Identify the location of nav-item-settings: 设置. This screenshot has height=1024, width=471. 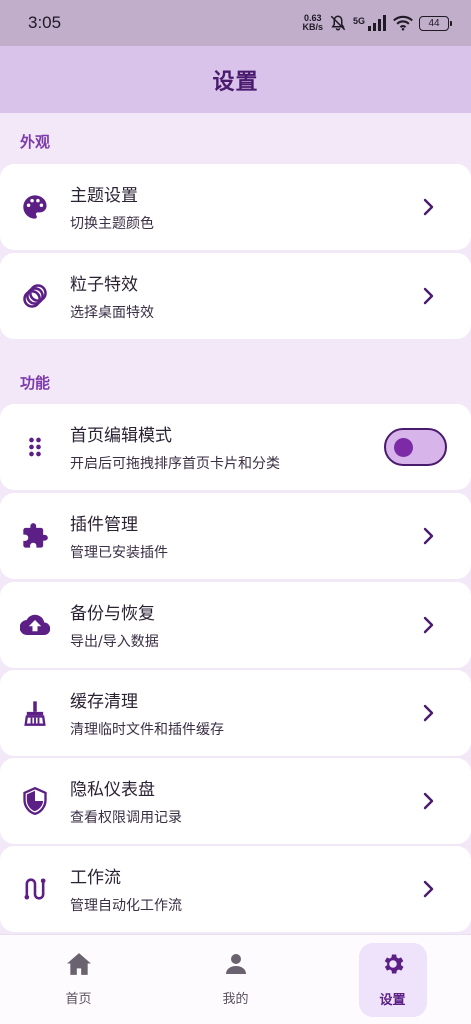
(392, 979).